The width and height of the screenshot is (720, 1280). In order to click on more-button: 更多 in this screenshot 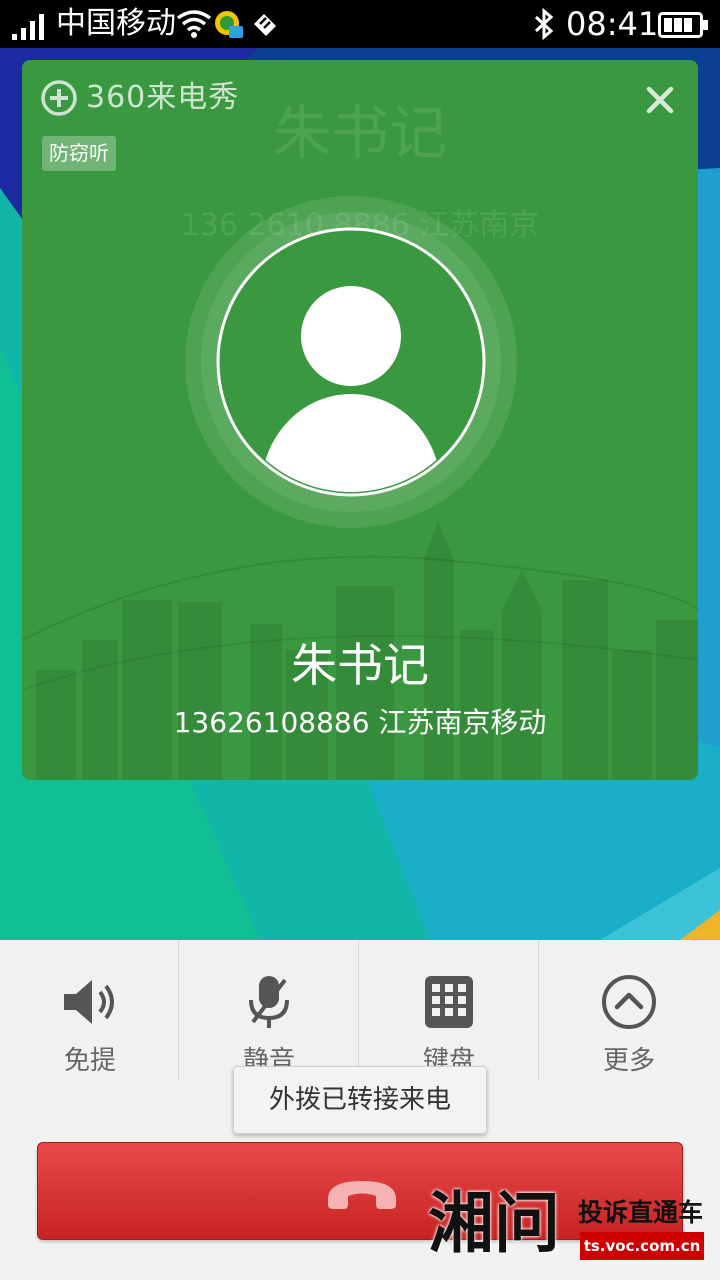, I will do `click(629, 1014)`.